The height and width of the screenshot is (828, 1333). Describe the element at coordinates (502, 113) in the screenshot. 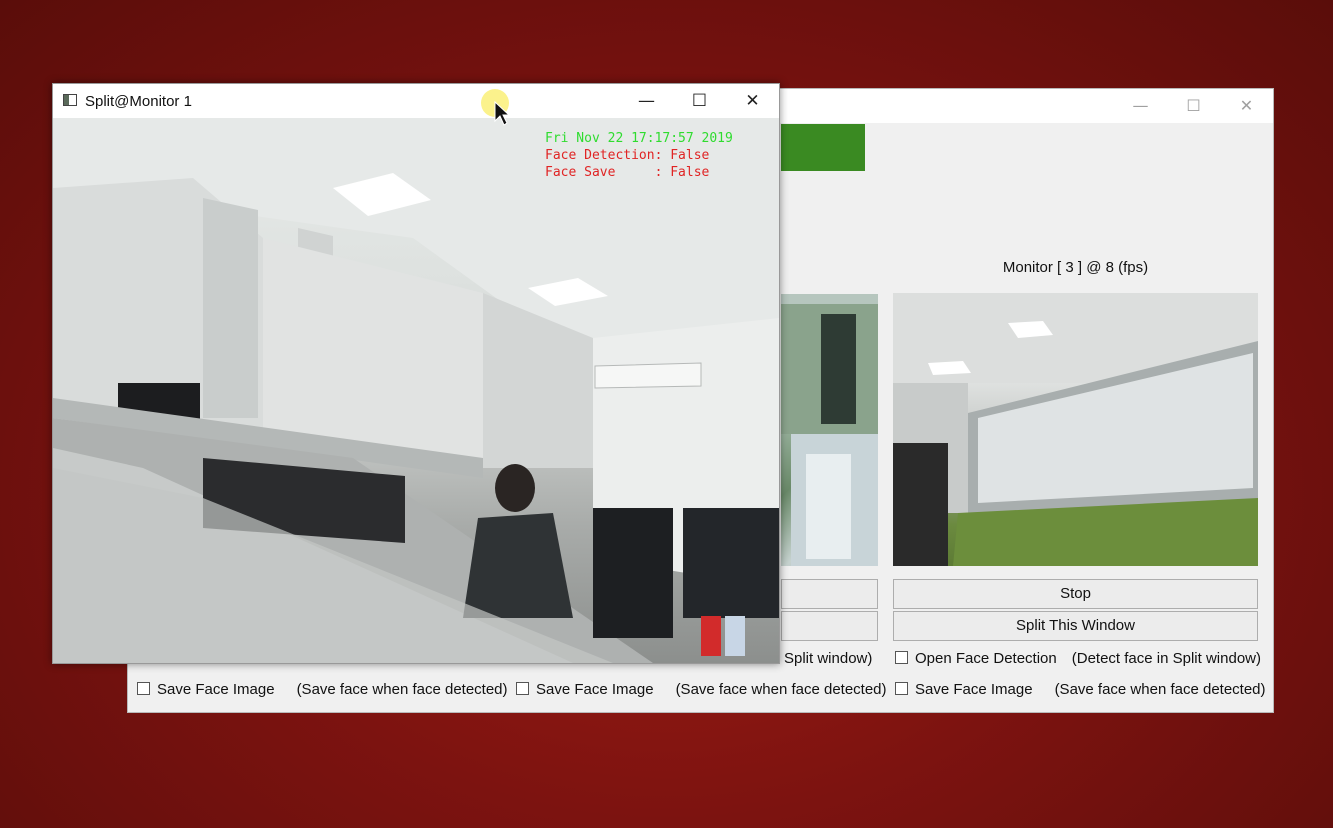

I see `mouse-pointer-icon` at that location.